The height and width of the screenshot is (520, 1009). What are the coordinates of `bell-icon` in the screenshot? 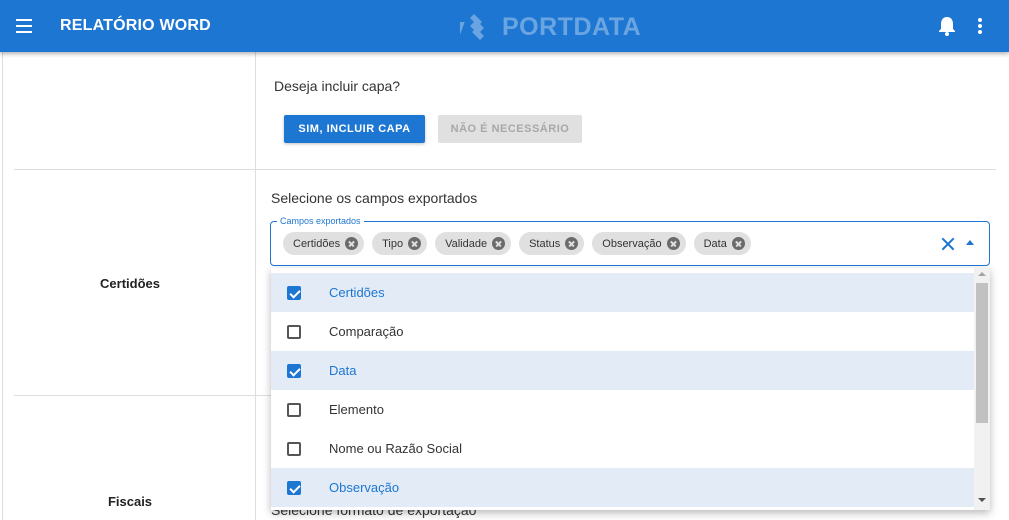 It's located at (947, 28).